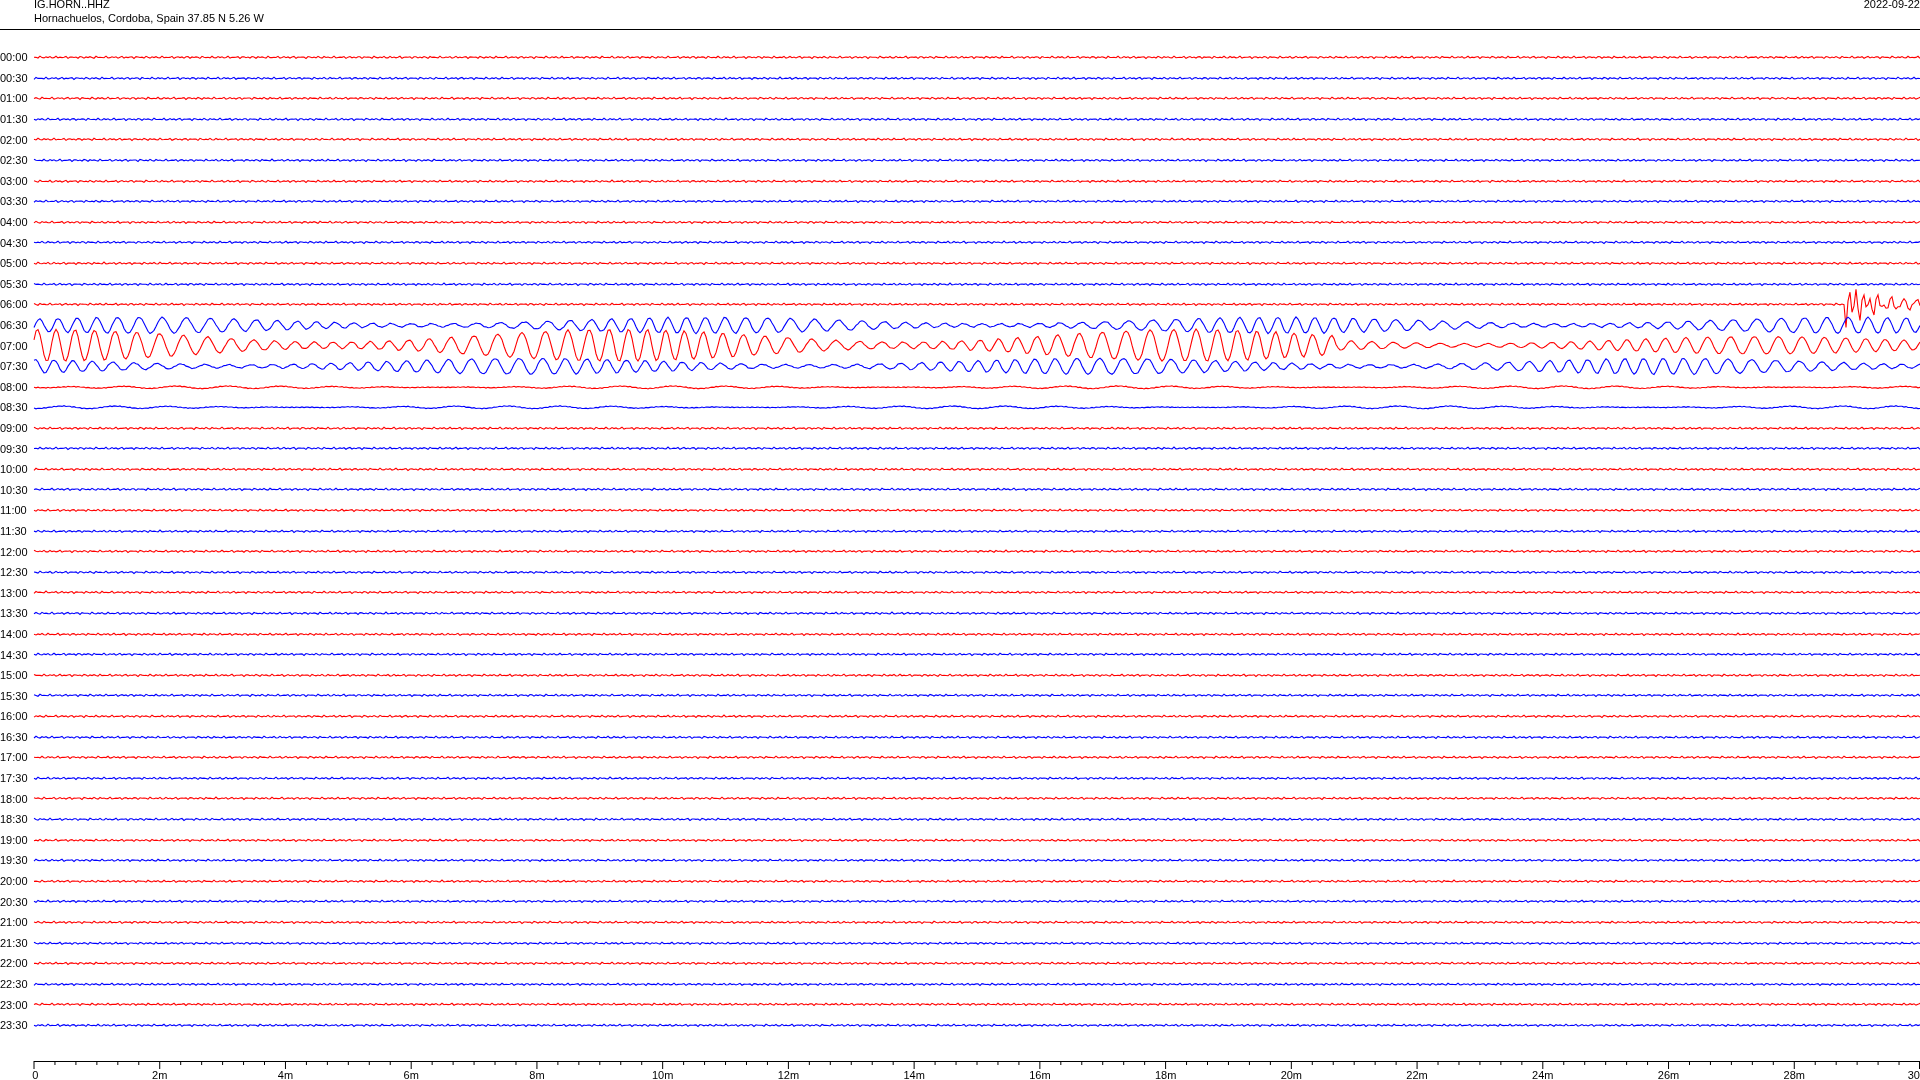 The height and width of the screenshot is (1080, 1920). I want to click on time-label: 22:00, so click(14, 963).